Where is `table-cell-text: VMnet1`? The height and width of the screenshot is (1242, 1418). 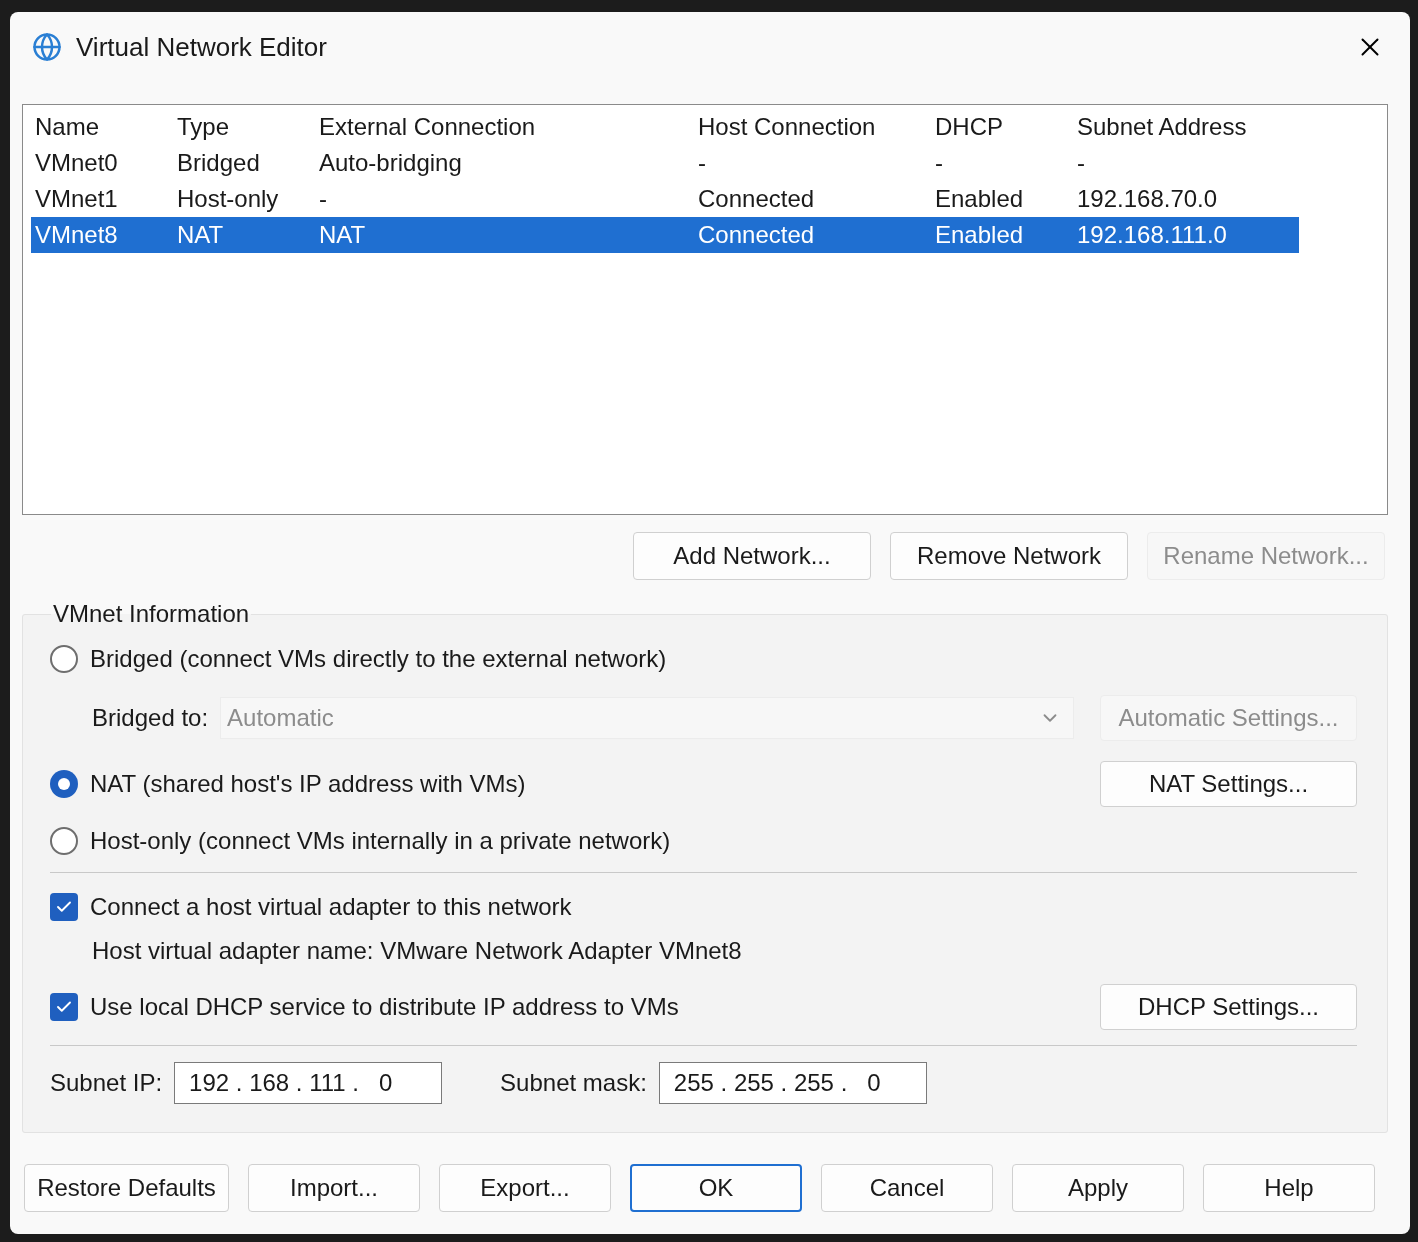
table-cell-text: VMnet1 is located at coordinates (76, 199).